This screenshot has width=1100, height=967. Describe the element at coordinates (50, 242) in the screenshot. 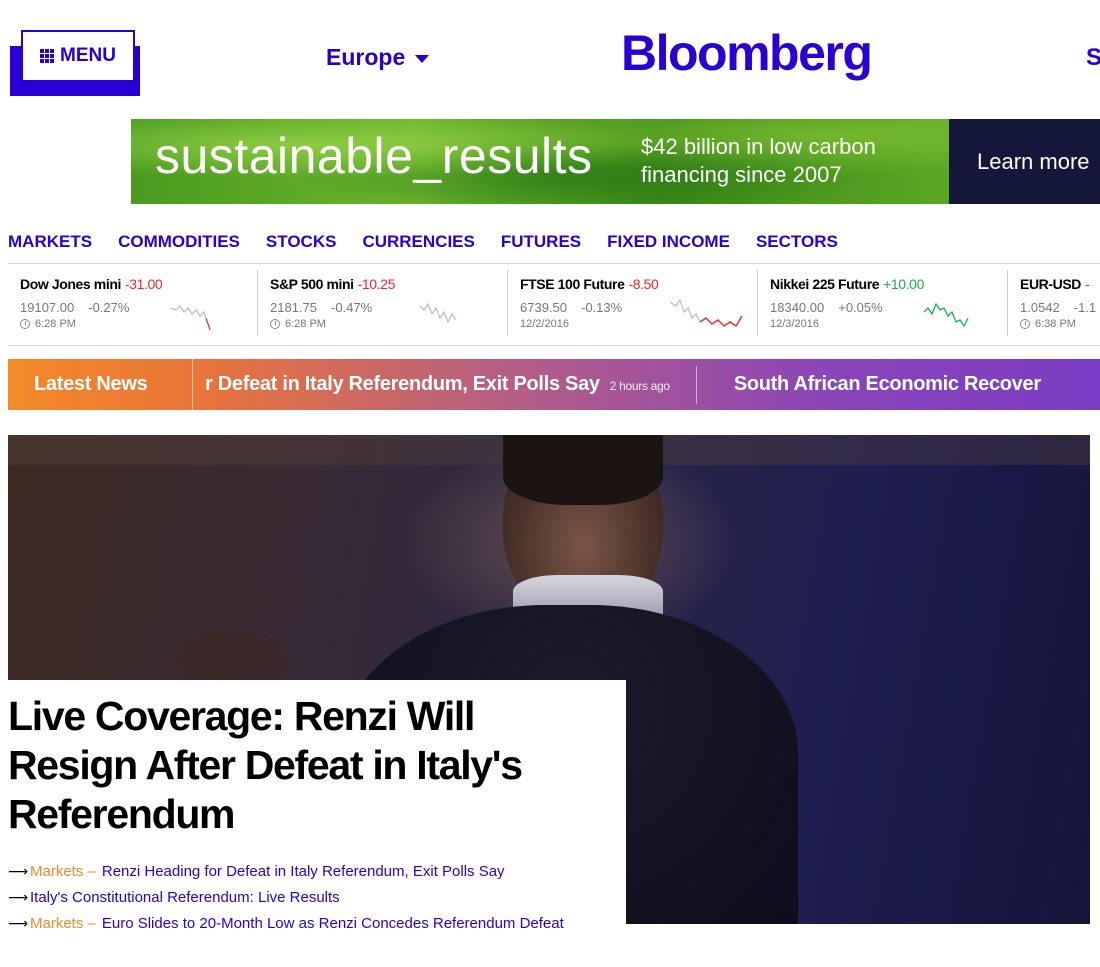

I see `nav-item-markets: MARKETS` at that location.